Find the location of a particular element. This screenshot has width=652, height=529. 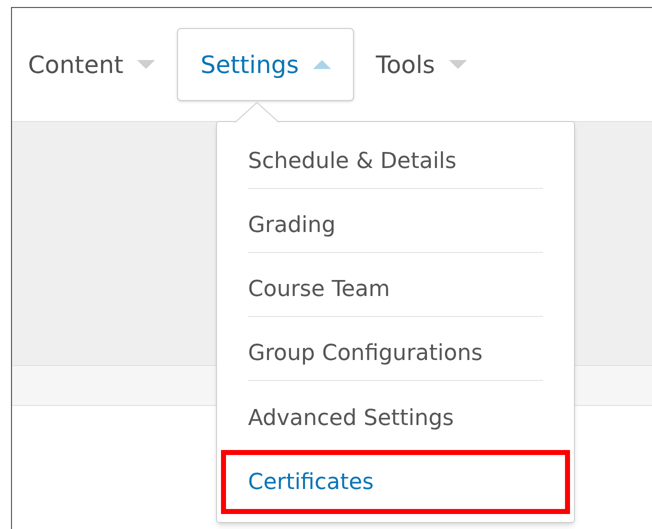

dropdown-item: Group Configurations is located at coordinates (395, 354).